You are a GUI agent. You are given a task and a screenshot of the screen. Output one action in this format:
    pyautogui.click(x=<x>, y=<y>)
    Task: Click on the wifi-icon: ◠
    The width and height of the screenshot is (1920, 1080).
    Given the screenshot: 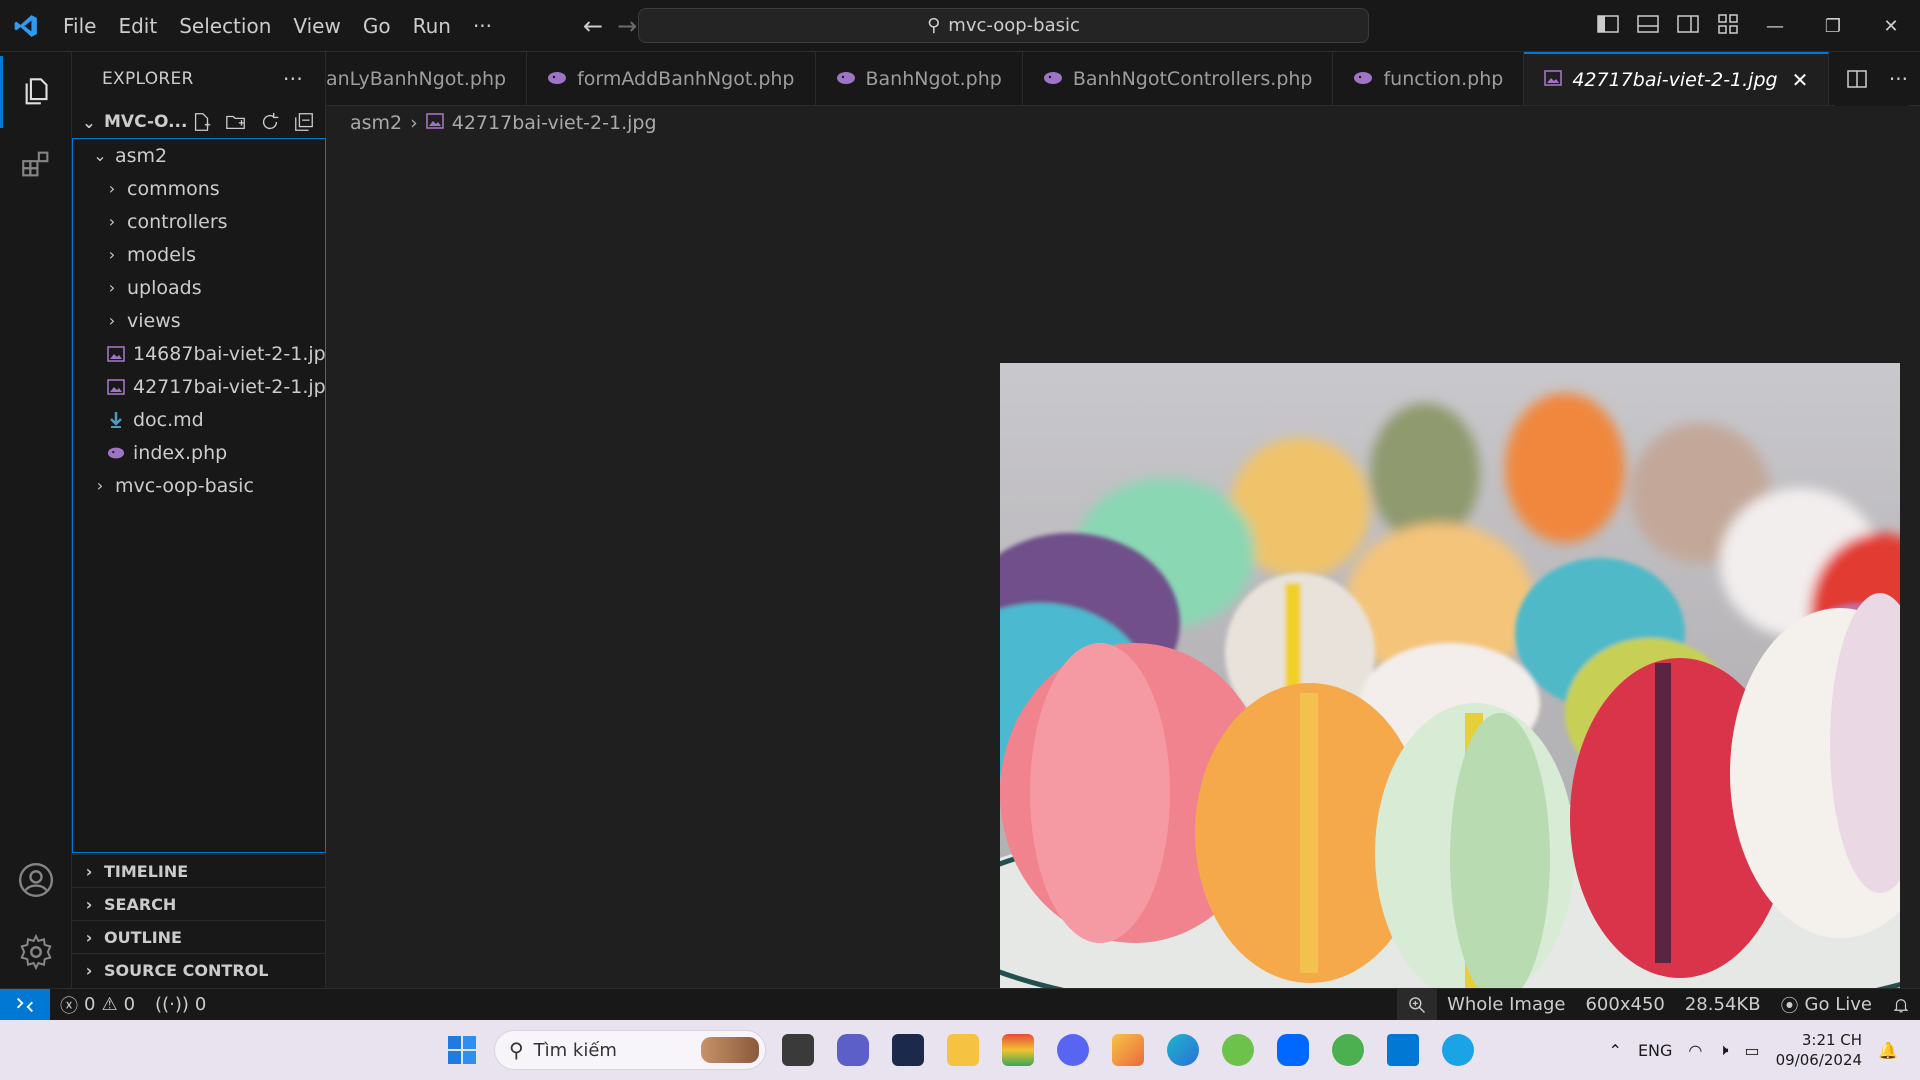 What is the action you would take?
    pyautogui.click(x=1695, y=1050)
    